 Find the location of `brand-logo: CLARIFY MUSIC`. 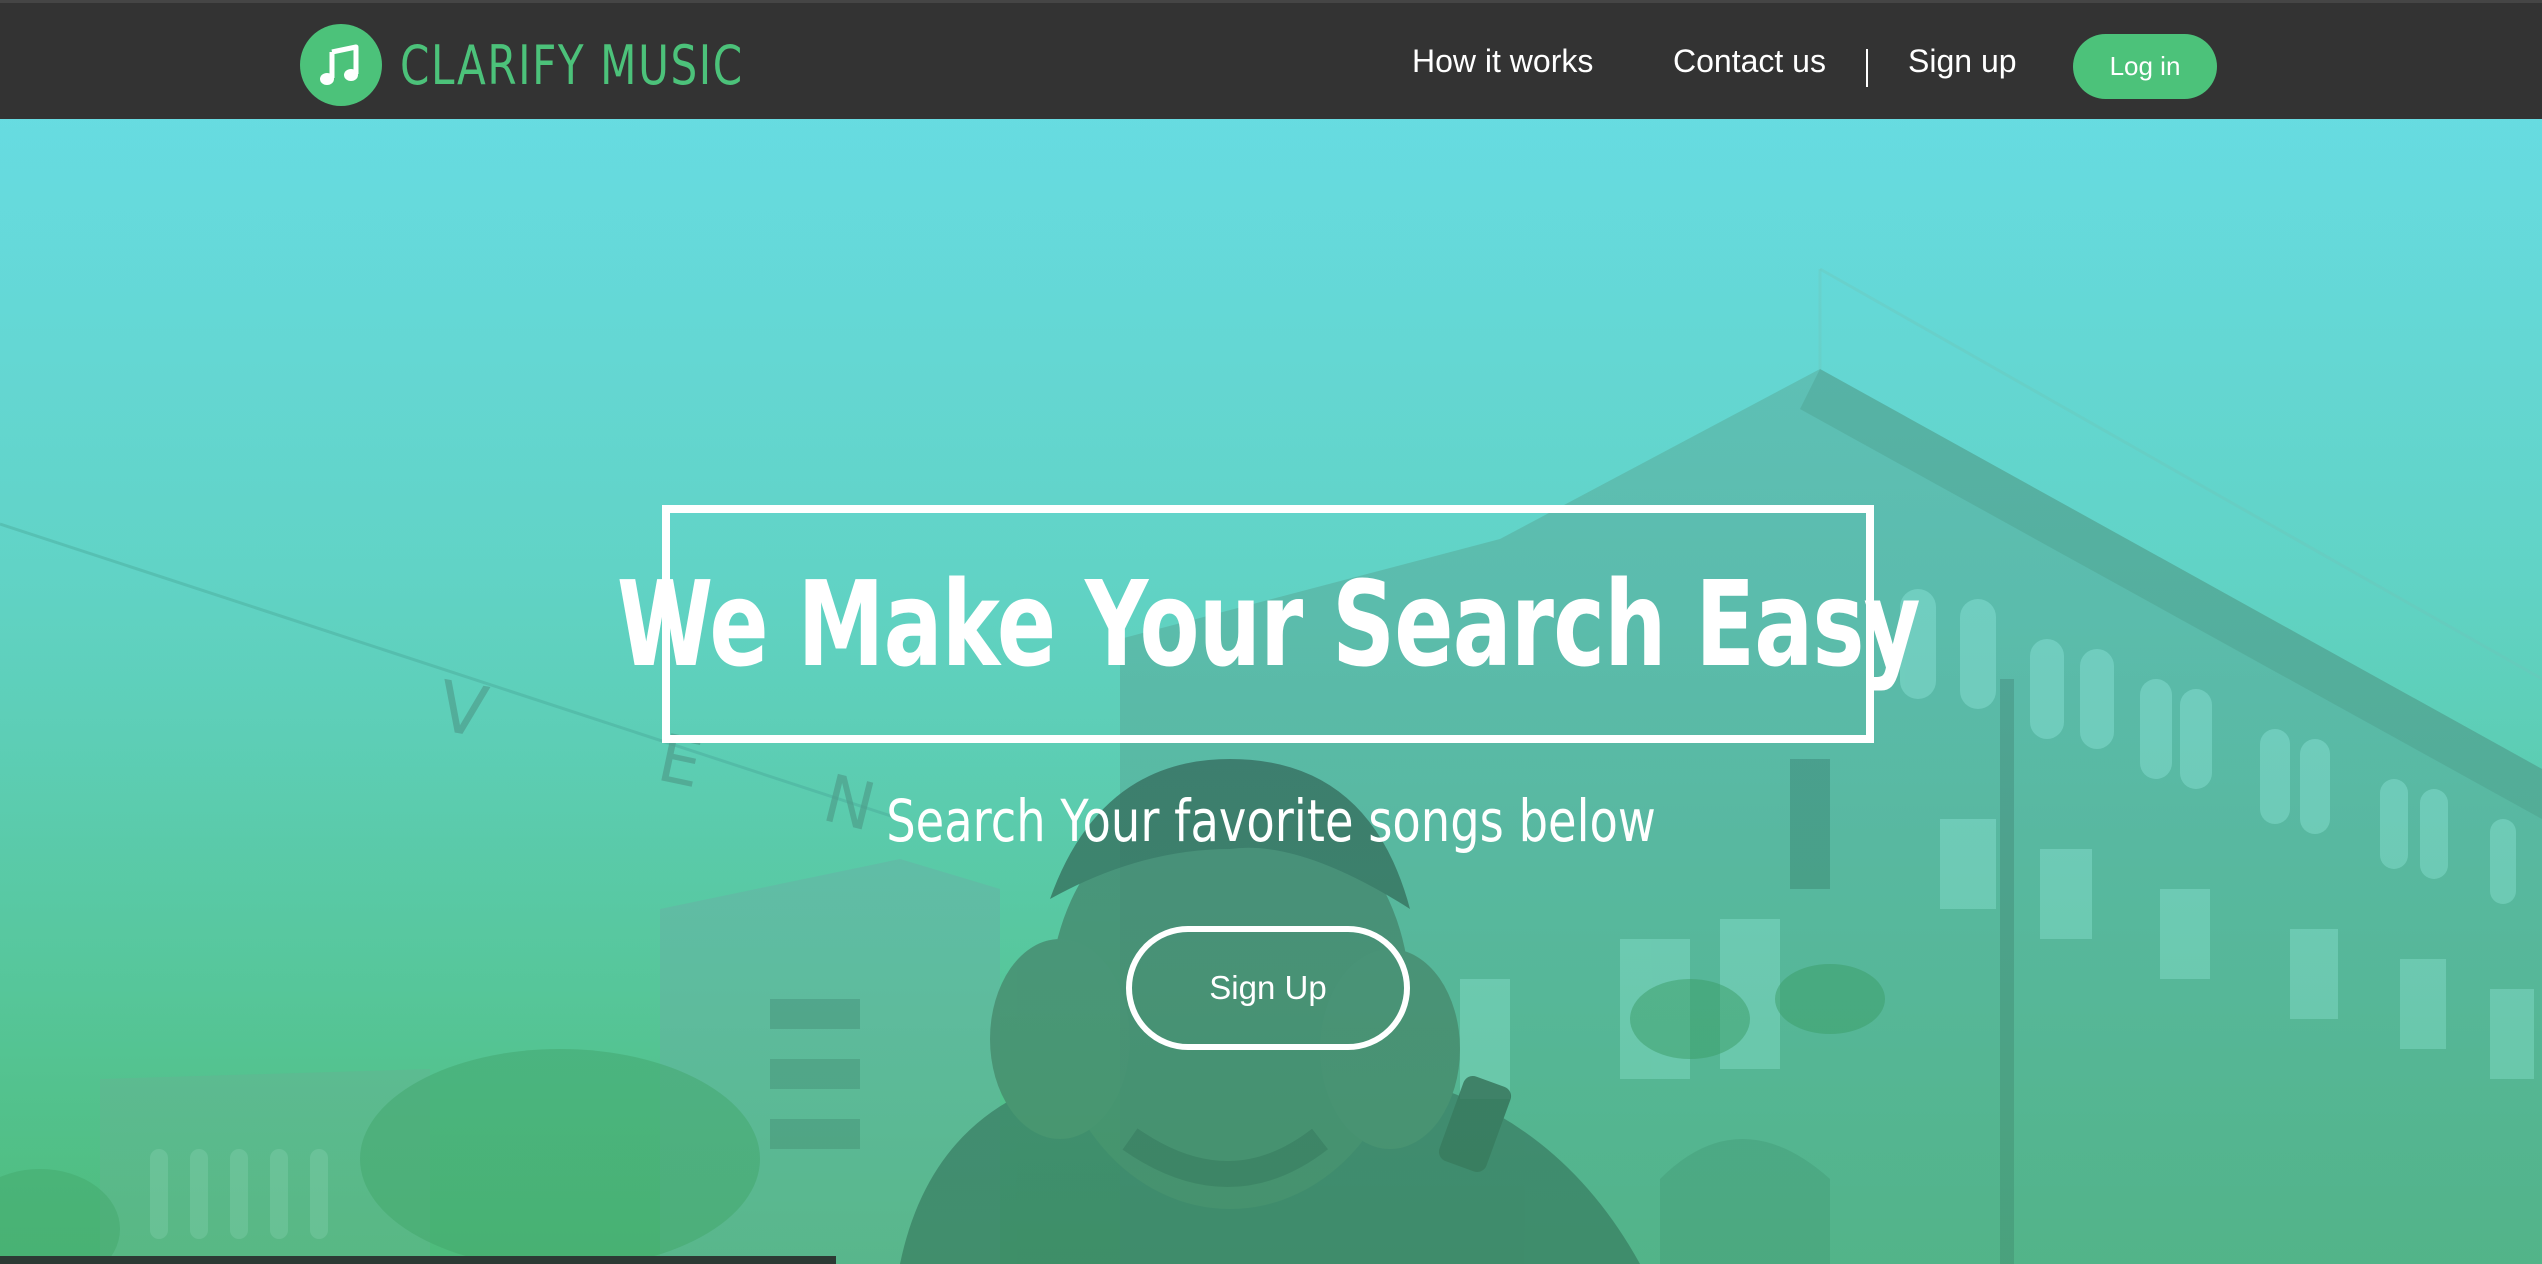

brand-logo: CLARIFY MUSIC is located at coordinates (570, 65).